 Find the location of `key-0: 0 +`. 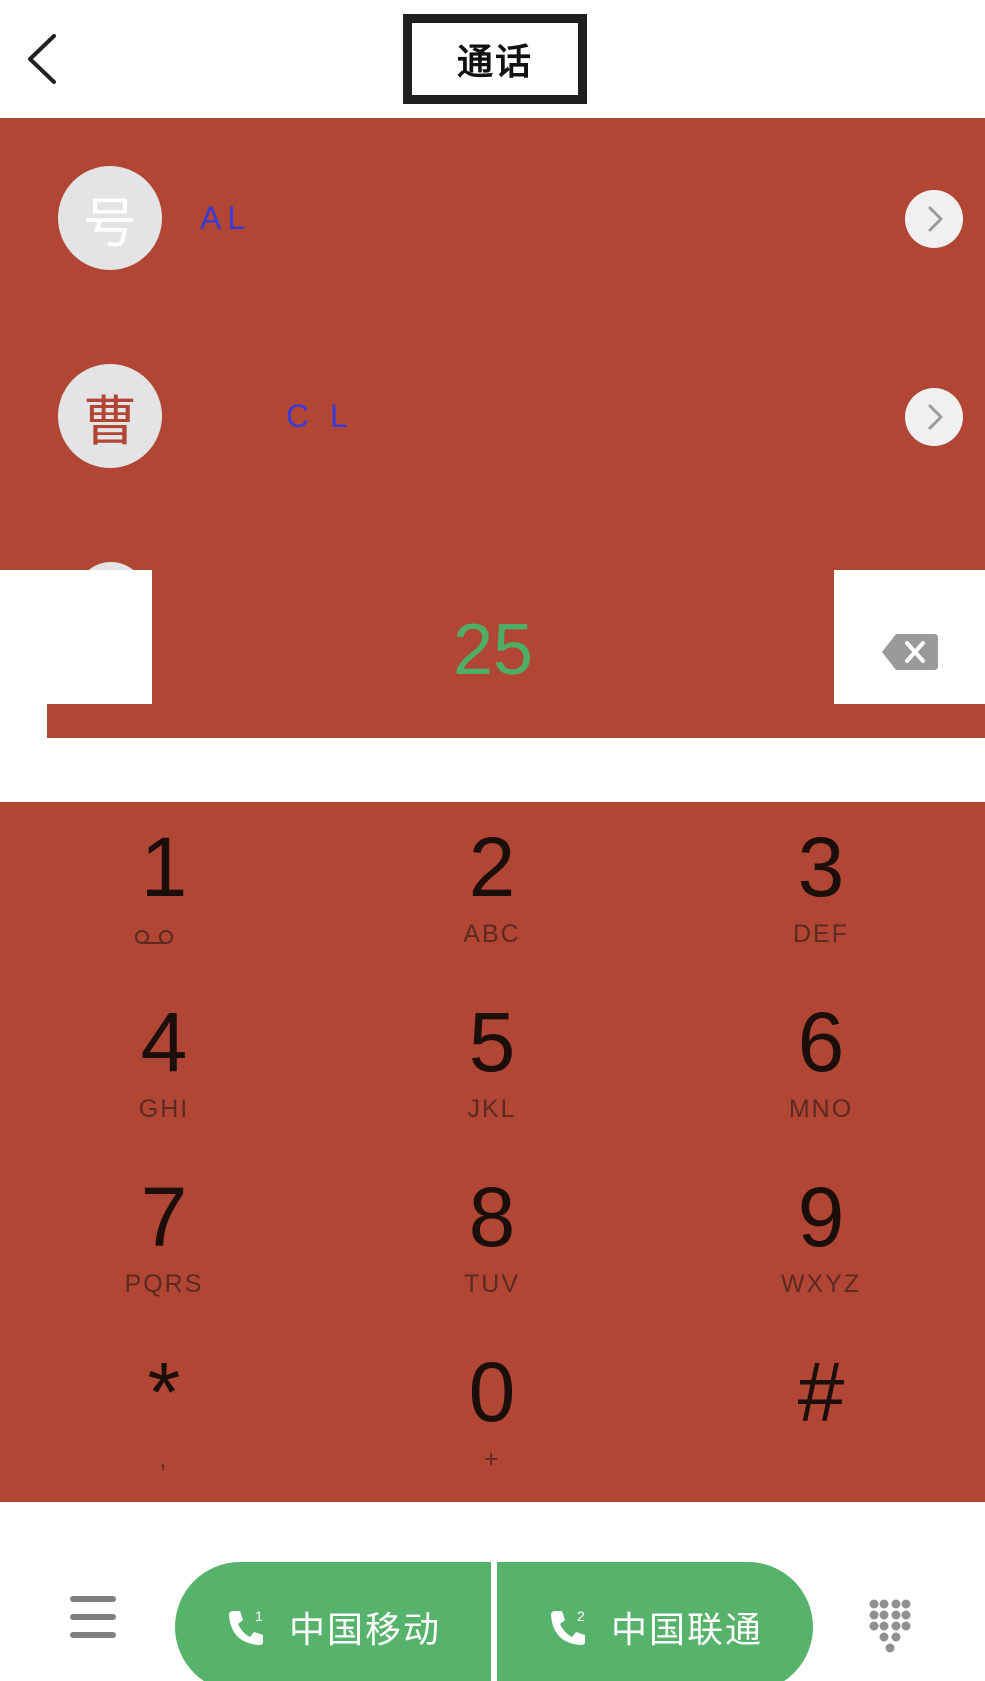

key-0: 0 + is located at coordinates (492, 1414).